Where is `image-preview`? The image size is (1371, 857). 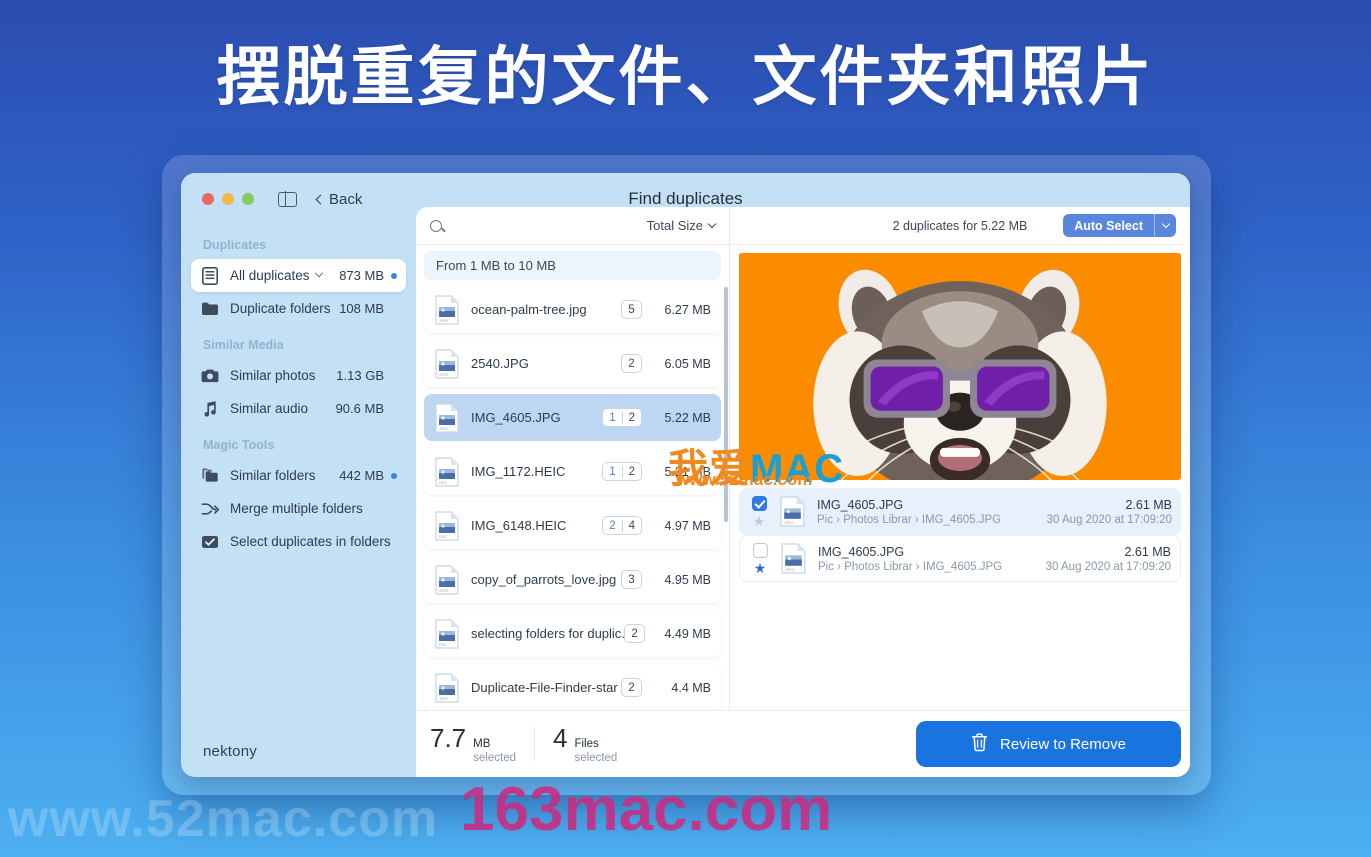 image-preview is located at coordinates (960, 366).